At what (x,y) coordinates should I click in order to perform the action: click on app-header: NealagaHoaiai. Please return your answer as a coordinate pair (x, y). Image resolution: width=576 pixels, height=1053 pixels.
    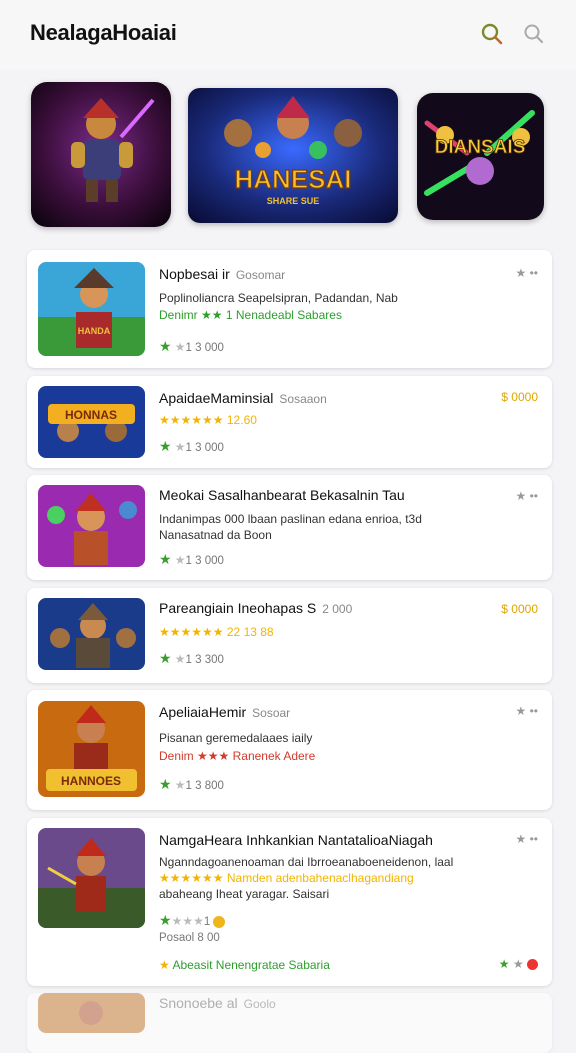
    Looking at the image, I should click on (288, 35).